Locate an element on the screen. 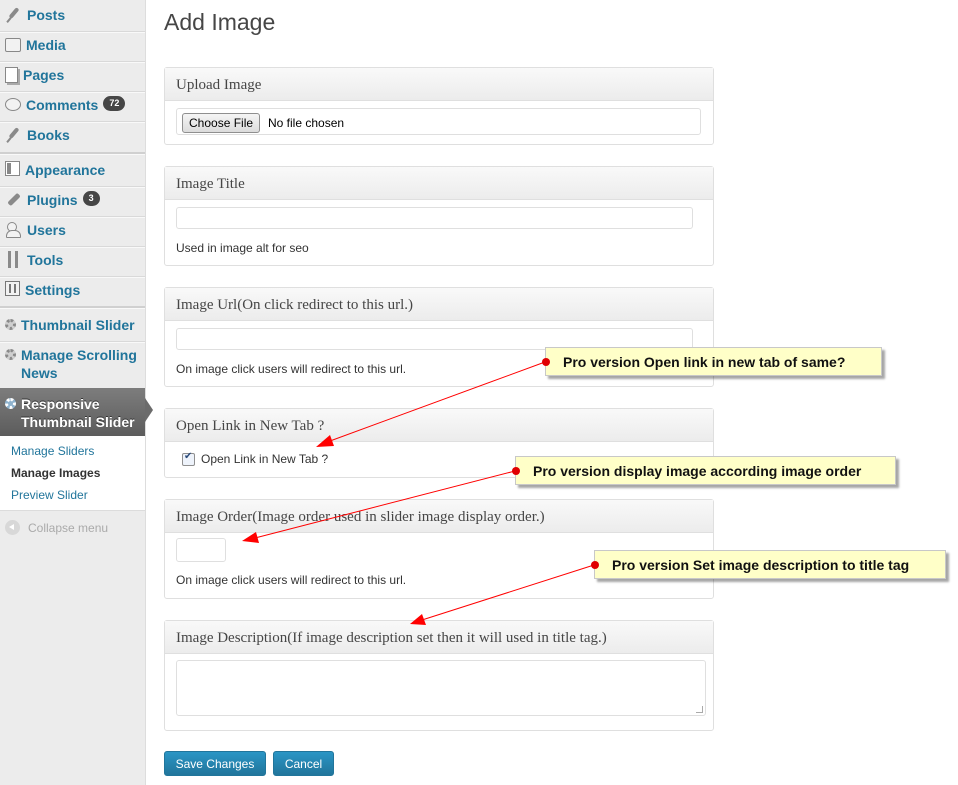 The height and width of the screenshot is (785, 958). menu-item-posts: Posts is located at coordinates (72, 15).